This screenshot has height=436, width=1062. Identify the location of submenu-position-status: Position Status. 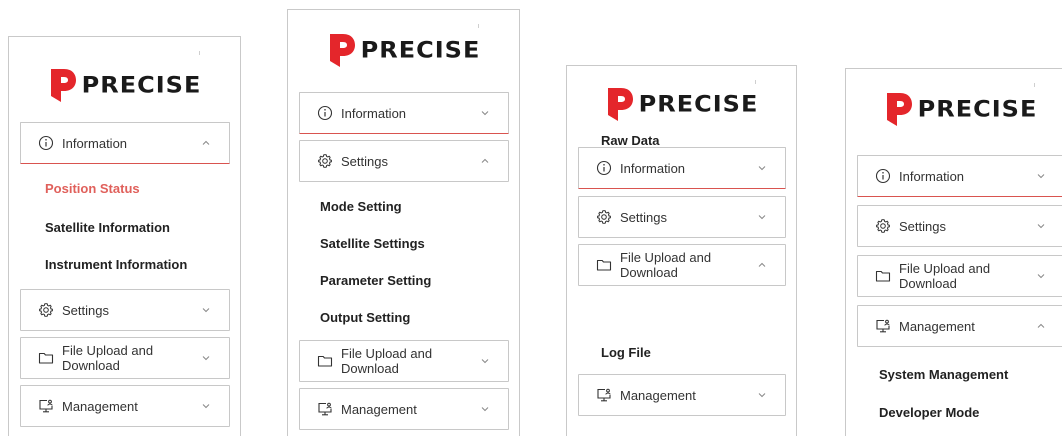
(92, 188).